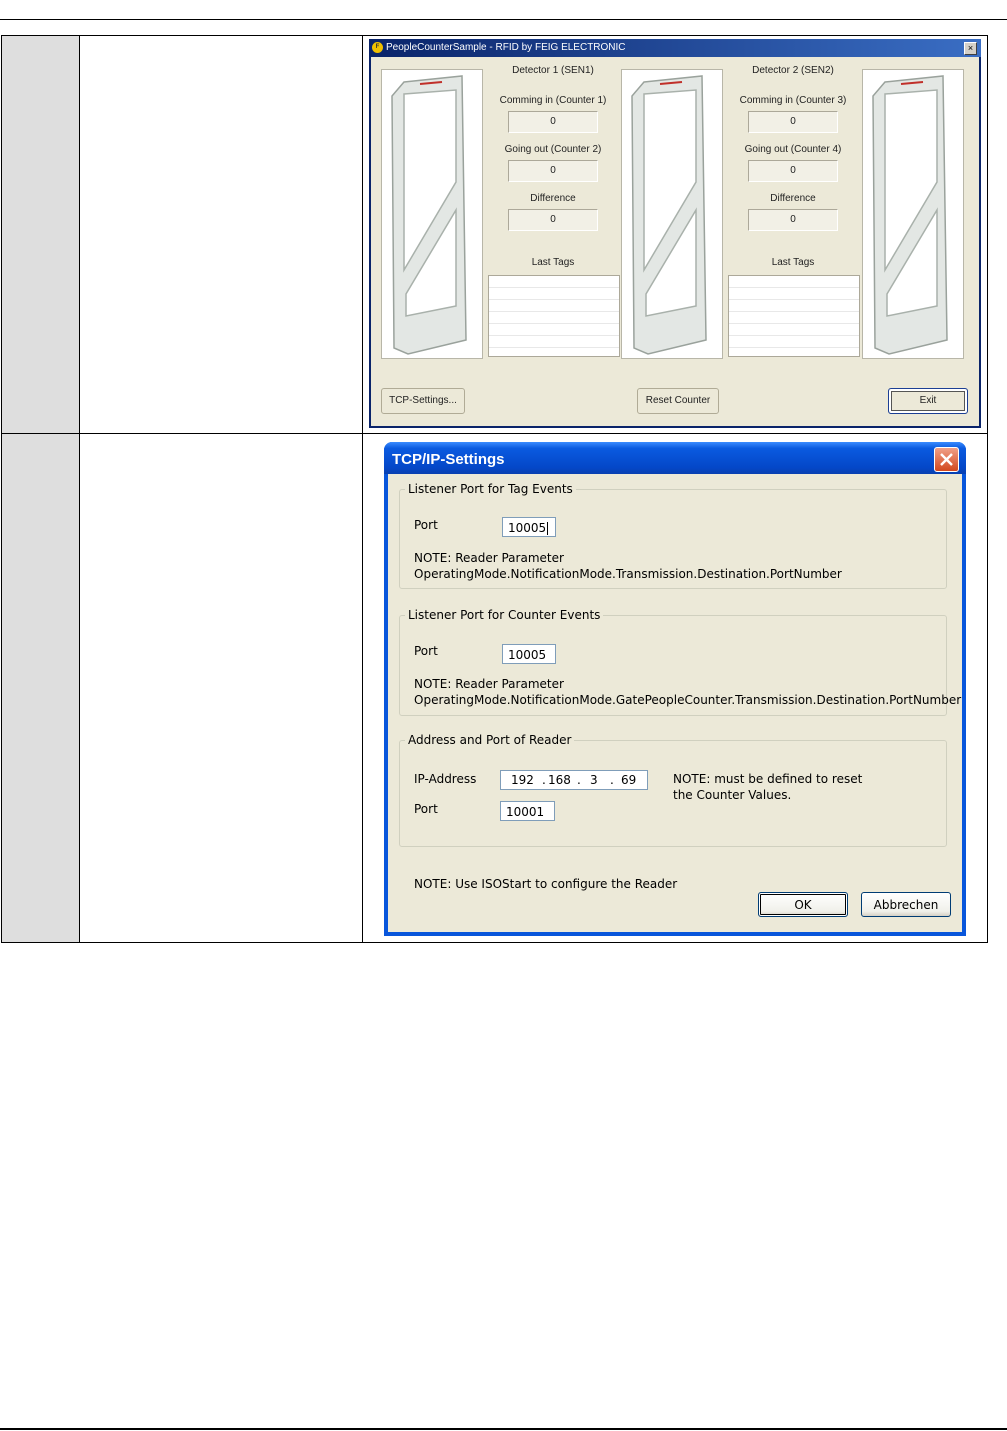 The image size is (1007, 1431). What do you see at coordinates (928, 401) in the screenshot?
I see `exit-button: Exit` at bounding box center [928, 401].